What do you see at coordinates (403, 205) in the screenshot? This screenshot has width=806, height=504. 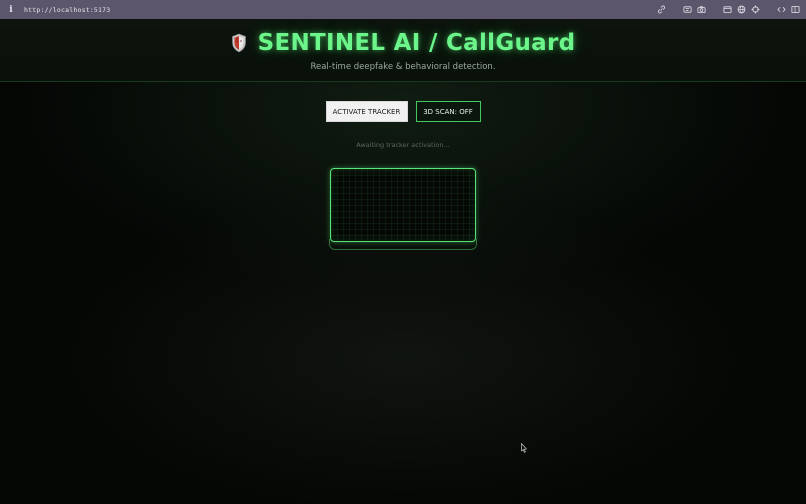 I see `tracker-video-frame` at bounding box center [403, 205].